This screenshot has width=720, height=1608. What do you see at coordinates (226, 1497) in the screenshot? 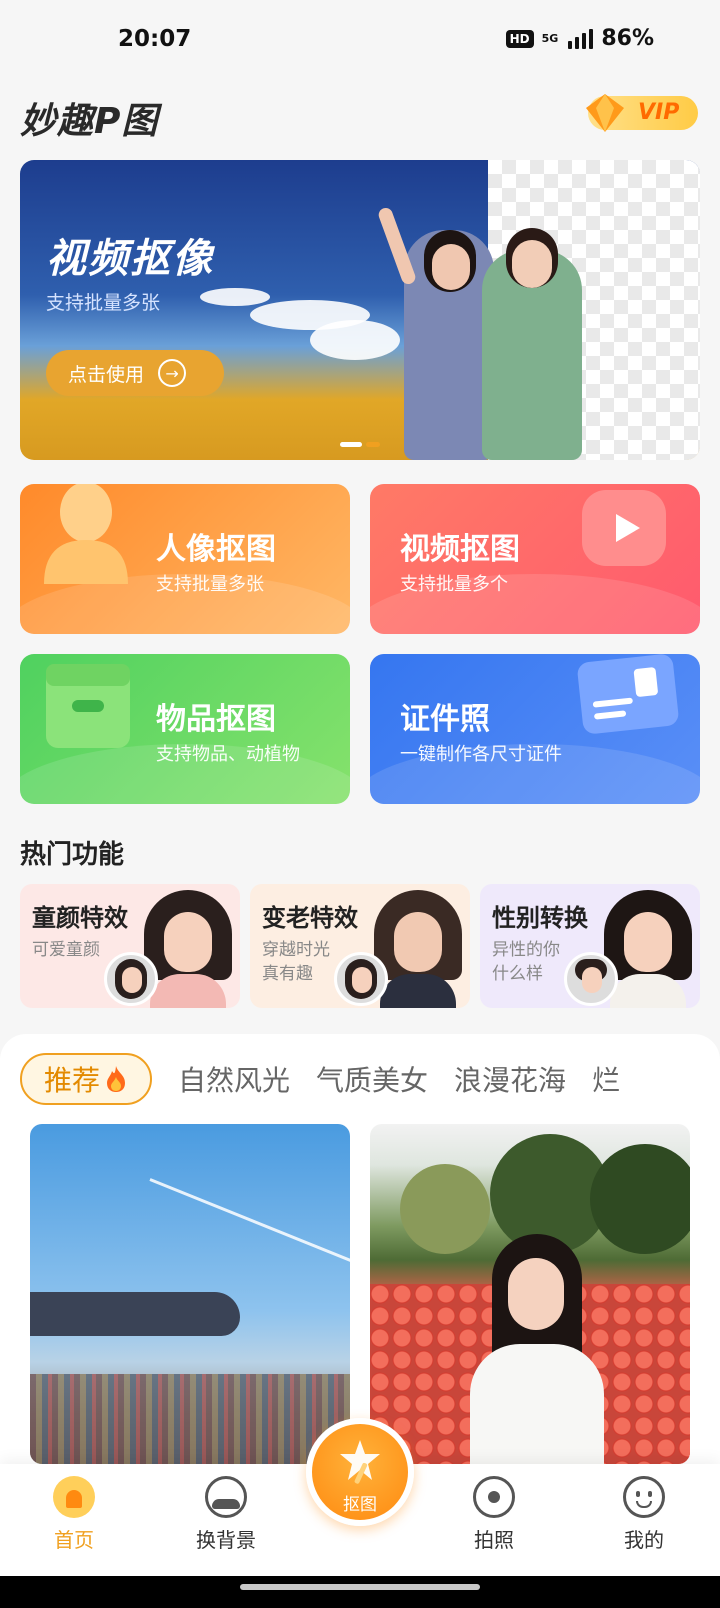
I see `background-icon` at bounding box center [226, 1497].